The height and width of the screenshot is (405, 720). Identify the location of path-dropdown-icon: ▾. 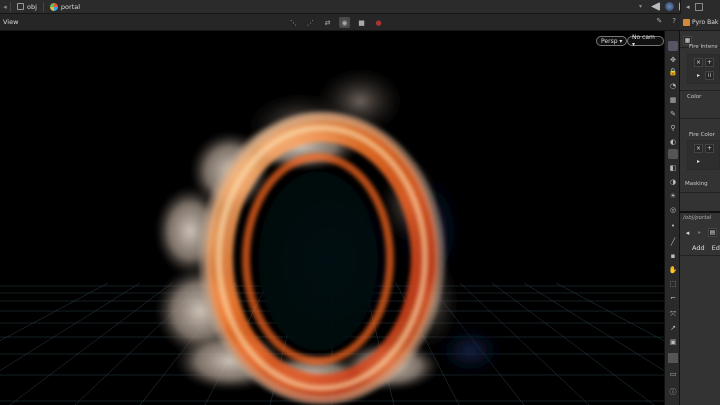
(643, 6).